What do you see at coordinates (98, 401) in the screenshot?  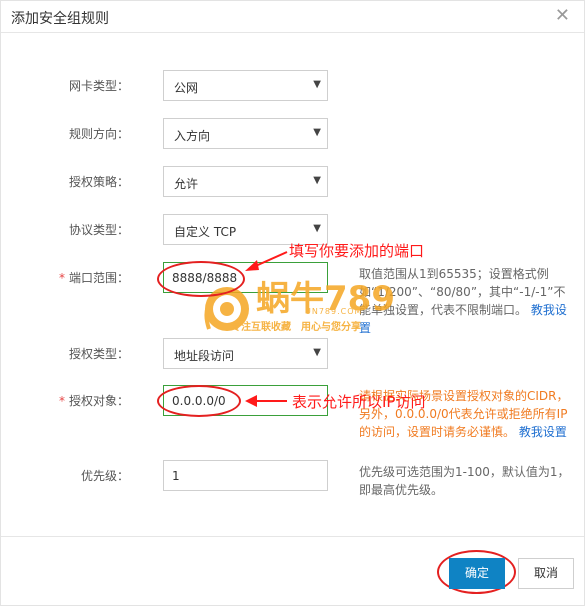 I see `auth-object-label-text: 授权对象：` at bounding box center [98, 401].